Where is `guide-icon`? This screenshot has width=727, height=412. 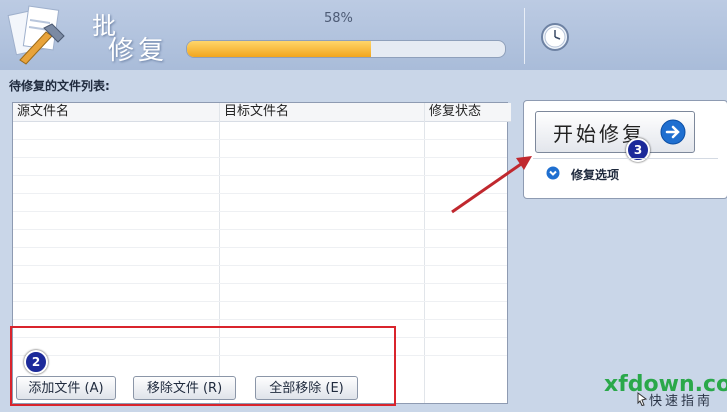
guide-icon is located at coordinates (642, 399).